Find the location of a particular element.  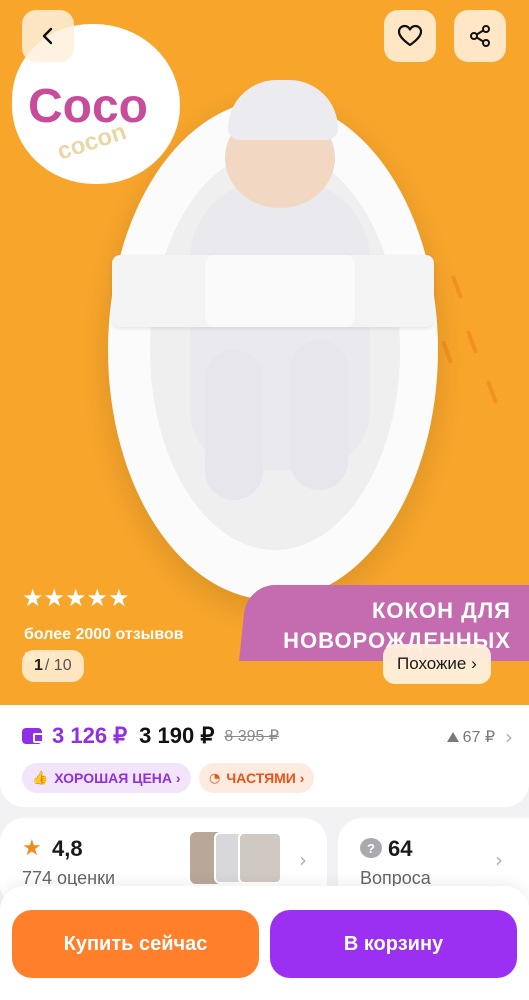

installments-label: ЧАСТЯМИ › is located at coordinates (265, 778).